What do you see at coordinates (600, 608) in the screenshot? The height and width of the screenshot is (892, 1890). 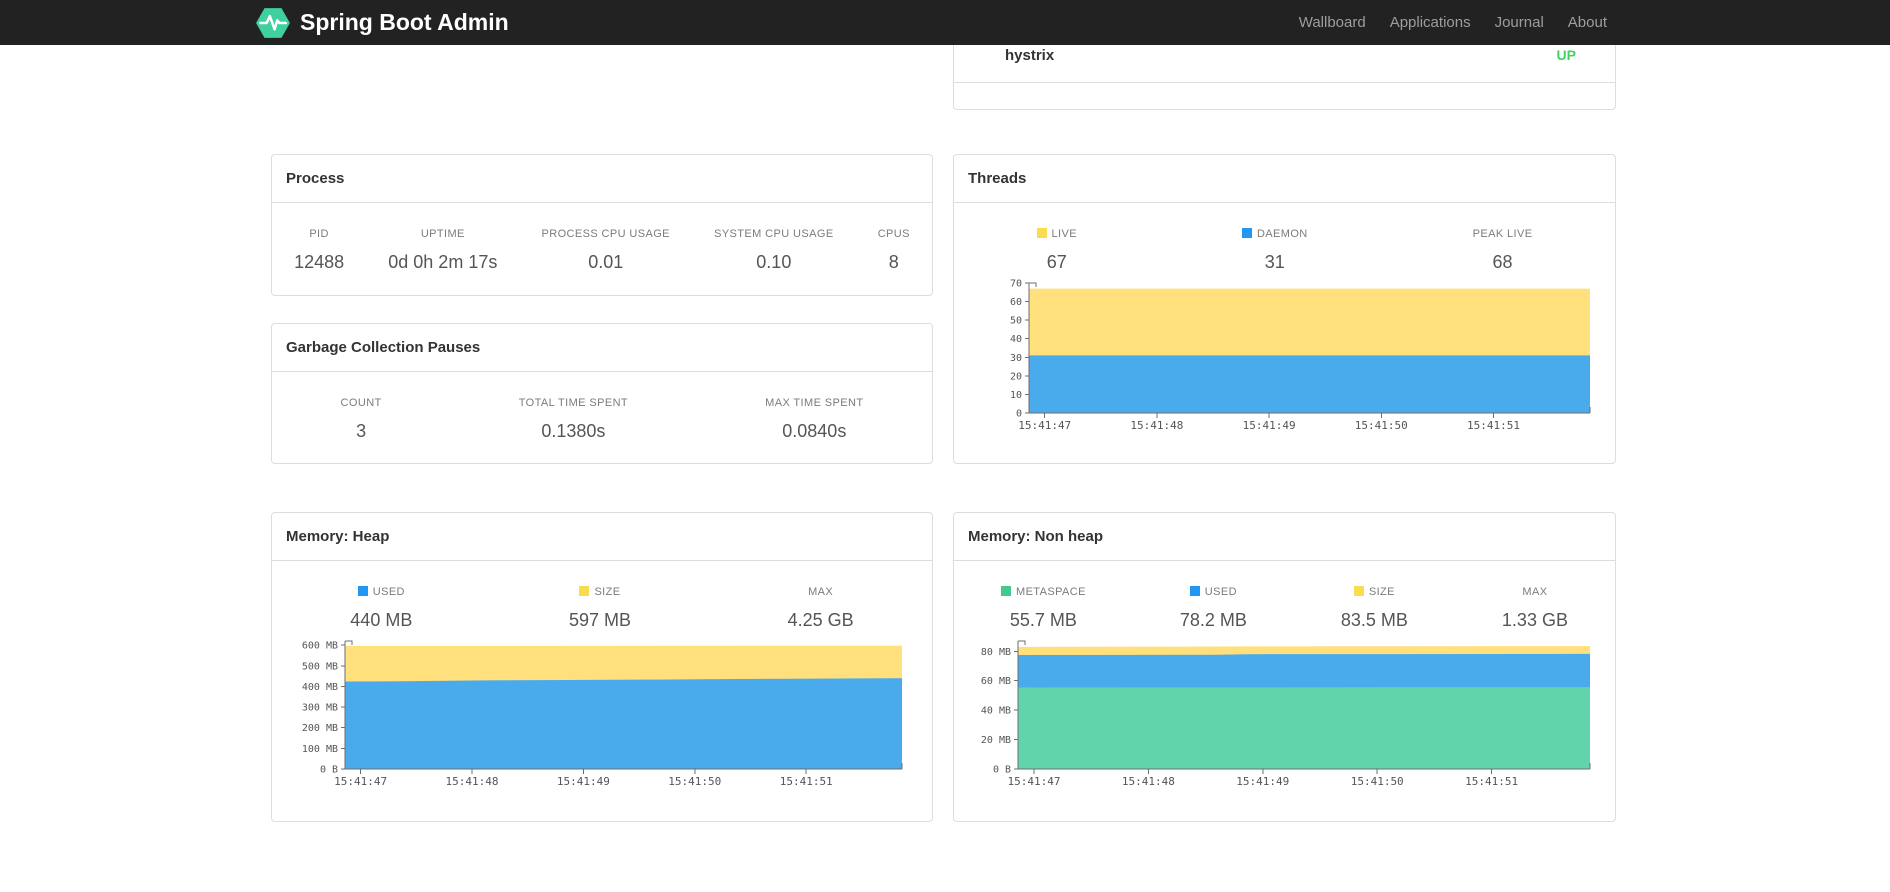 I see `legend-size: SIZE 597 MB` at bounding box center [600, 608].